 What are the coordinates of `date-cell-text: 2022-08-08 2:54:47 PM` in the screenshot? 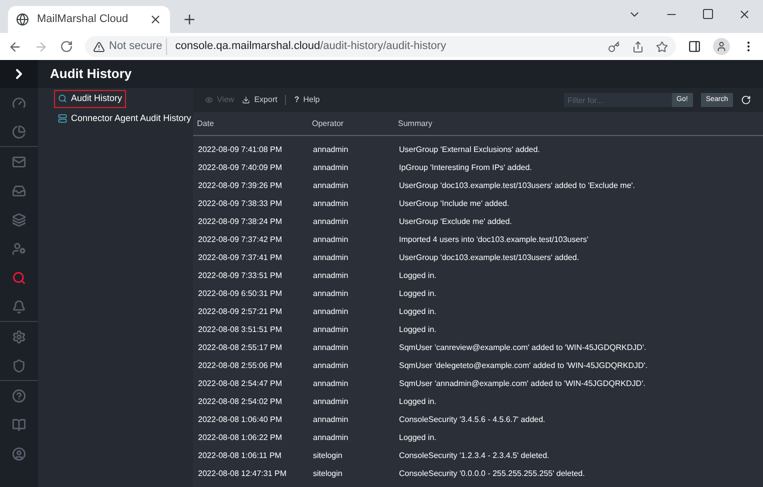 It's located at (241, 384).